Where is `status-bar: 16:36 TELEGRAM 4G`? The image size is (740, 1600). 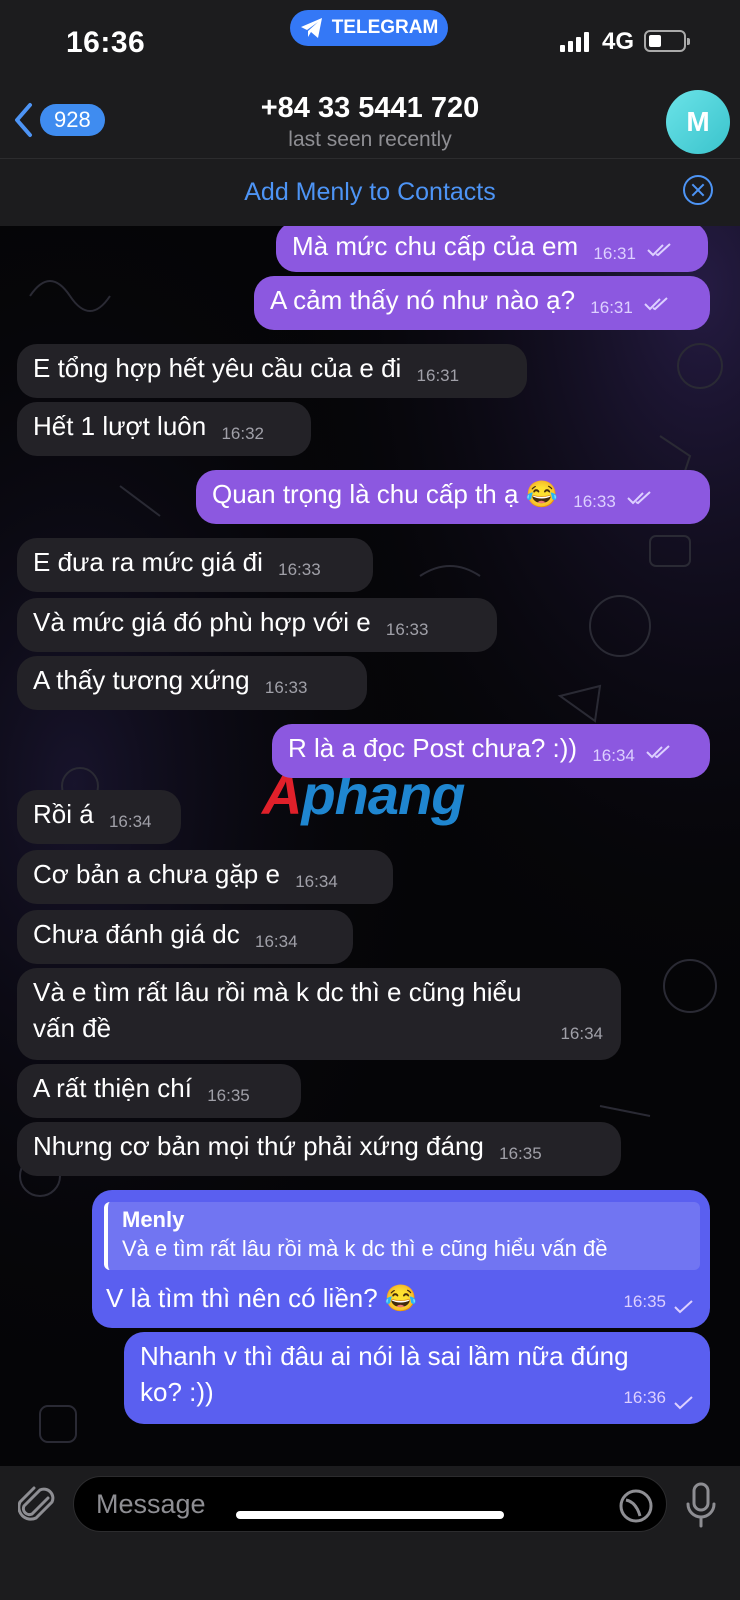
status-bar: 16:36 TELEGRAM 4G is located at coordinates (370, 45).